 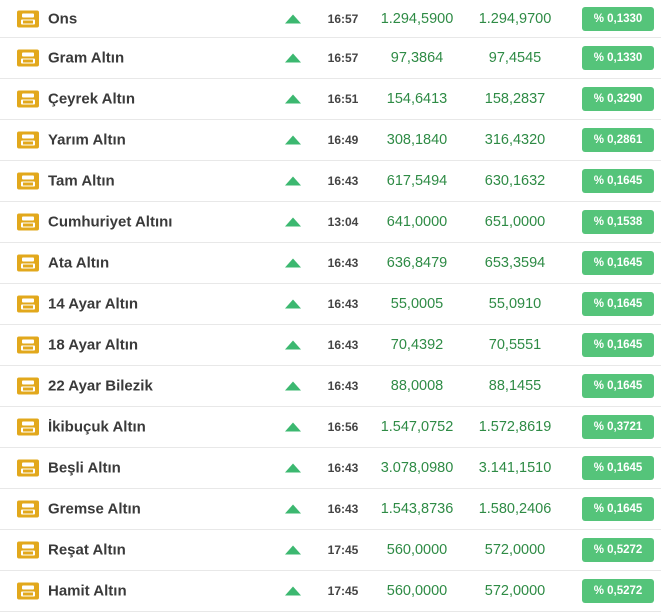 What do you see at coordinates (417, 304) in the screenshot?
I see `buy-price: 55,0005` at bounding box center [417, 304].